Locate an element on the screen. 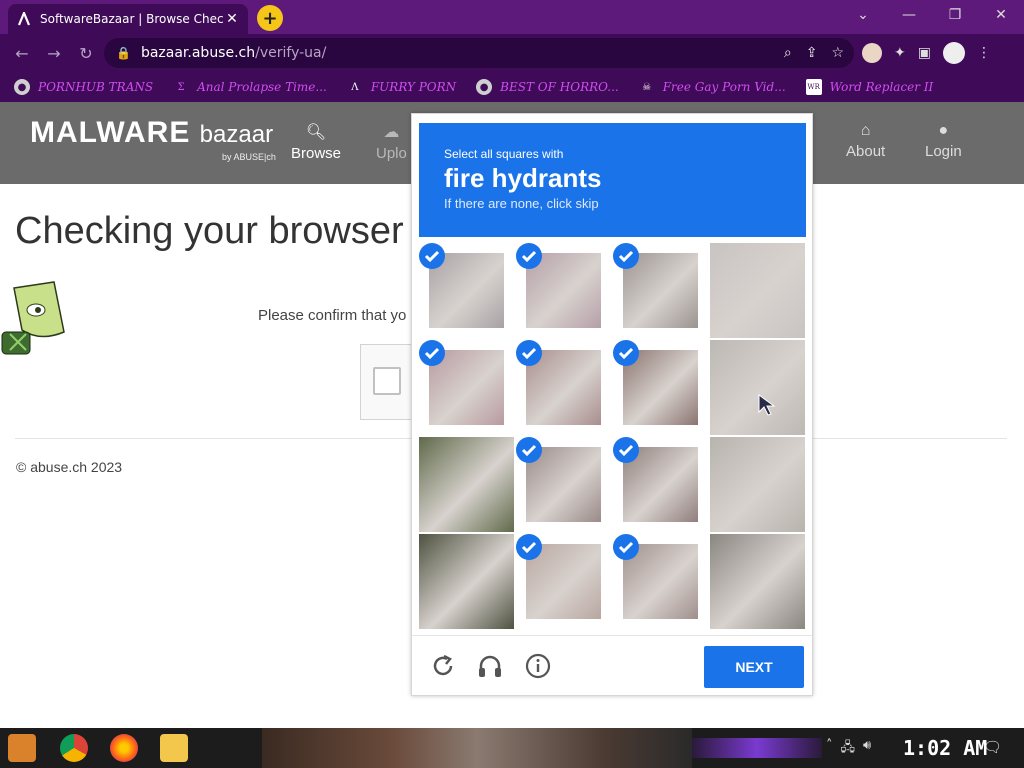 This screenshot has height=768, width=1024. tab-search-icon: ⌄ is located at coordinates (863, 15).